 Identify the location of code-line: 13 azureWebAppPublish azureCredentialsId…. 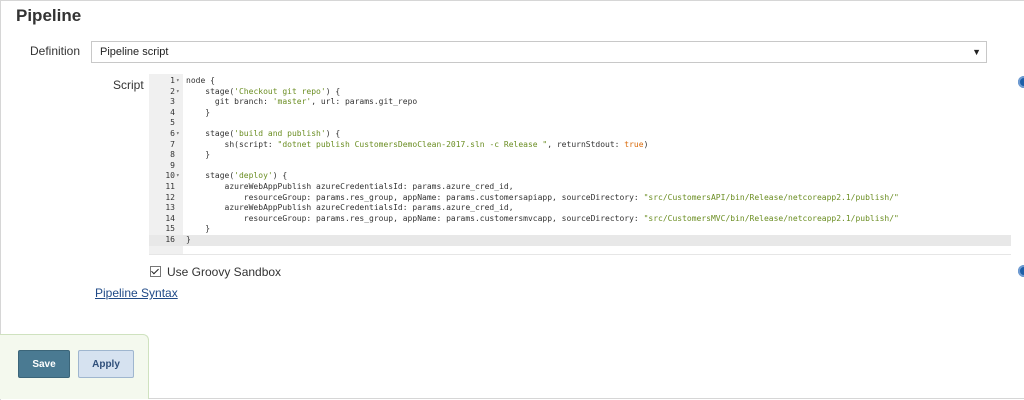
(580, 208).